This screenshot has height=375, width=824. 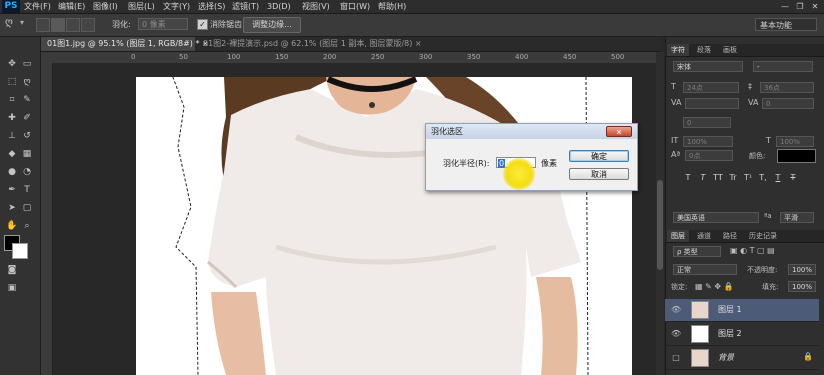 I want to click on screen-mode-icon: ▣, so click(x=12, y=288).